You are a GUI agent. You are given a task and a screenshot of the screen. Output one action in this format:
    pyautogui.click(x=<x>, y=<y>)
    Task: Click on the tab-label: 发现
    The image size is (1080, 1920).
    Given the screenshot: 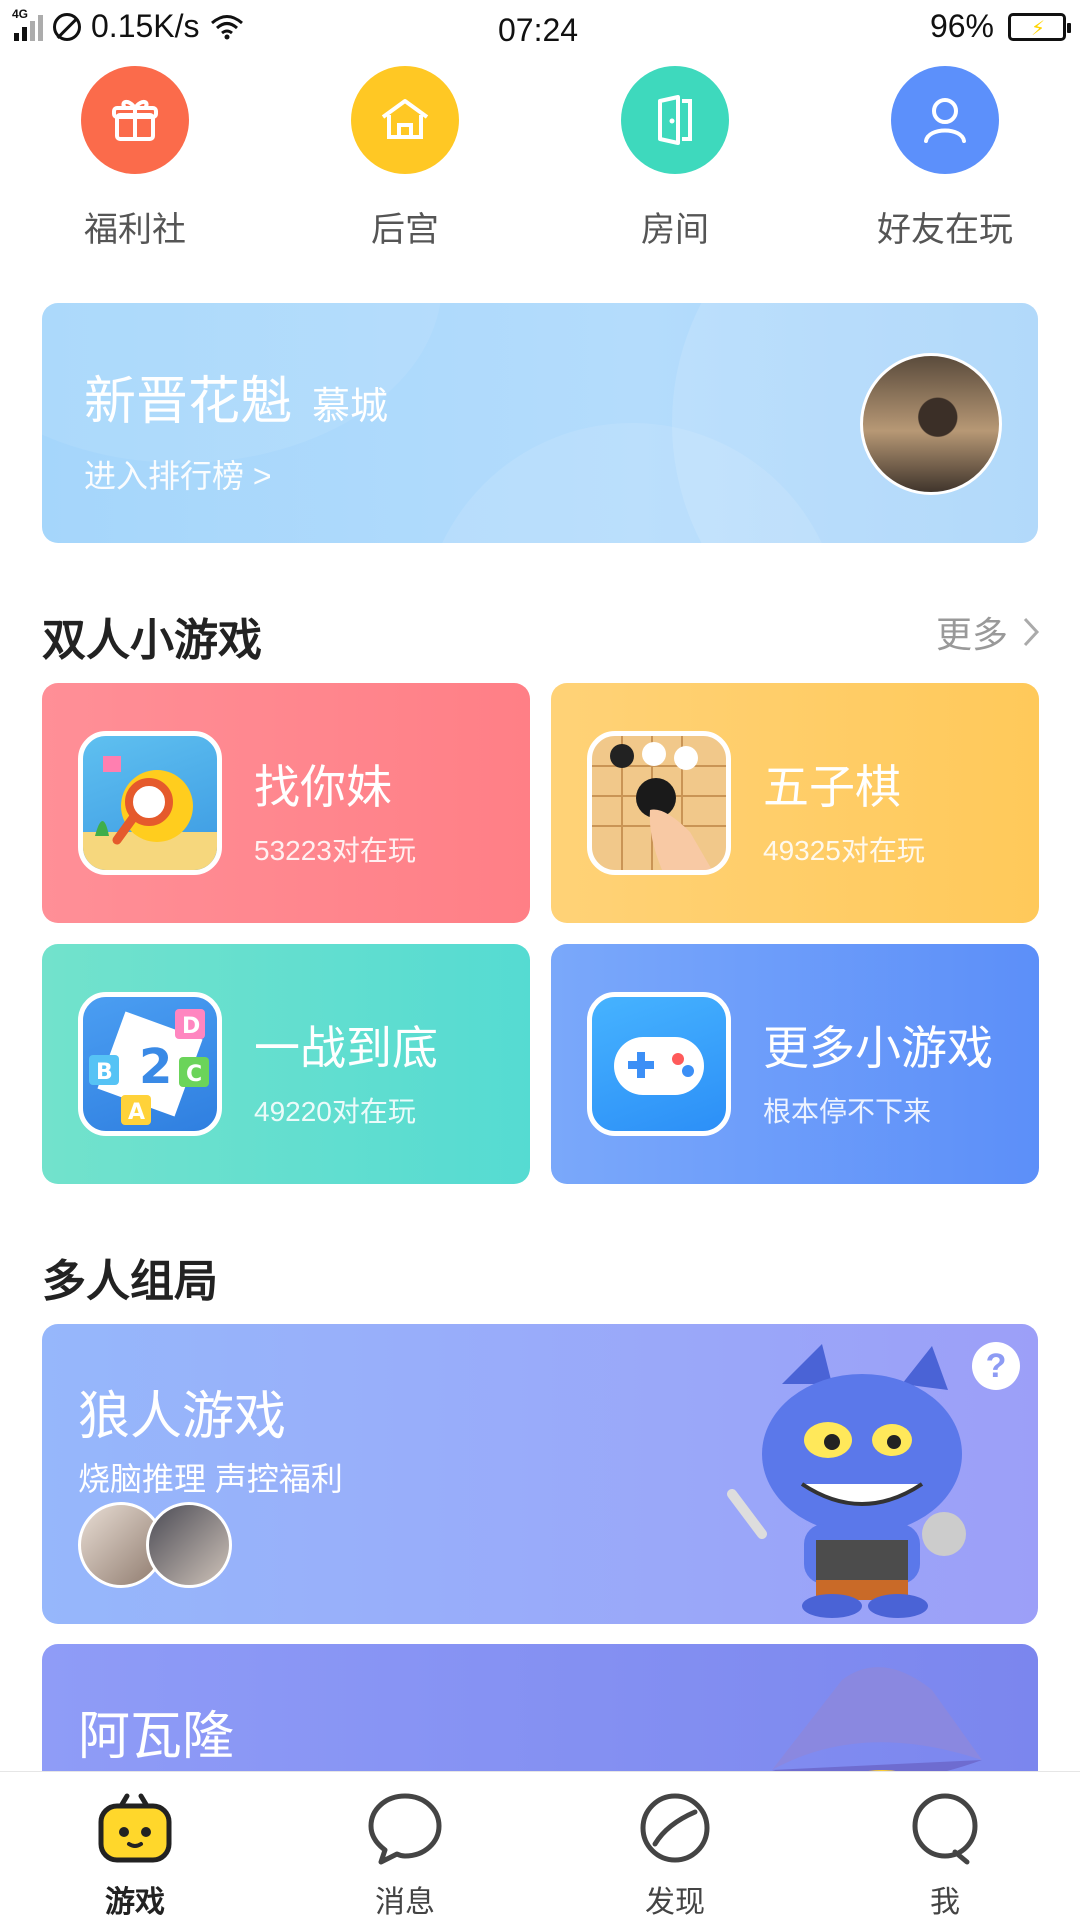 What is the action you would take?
    pyautogui.click(x=675, y=1902)
    